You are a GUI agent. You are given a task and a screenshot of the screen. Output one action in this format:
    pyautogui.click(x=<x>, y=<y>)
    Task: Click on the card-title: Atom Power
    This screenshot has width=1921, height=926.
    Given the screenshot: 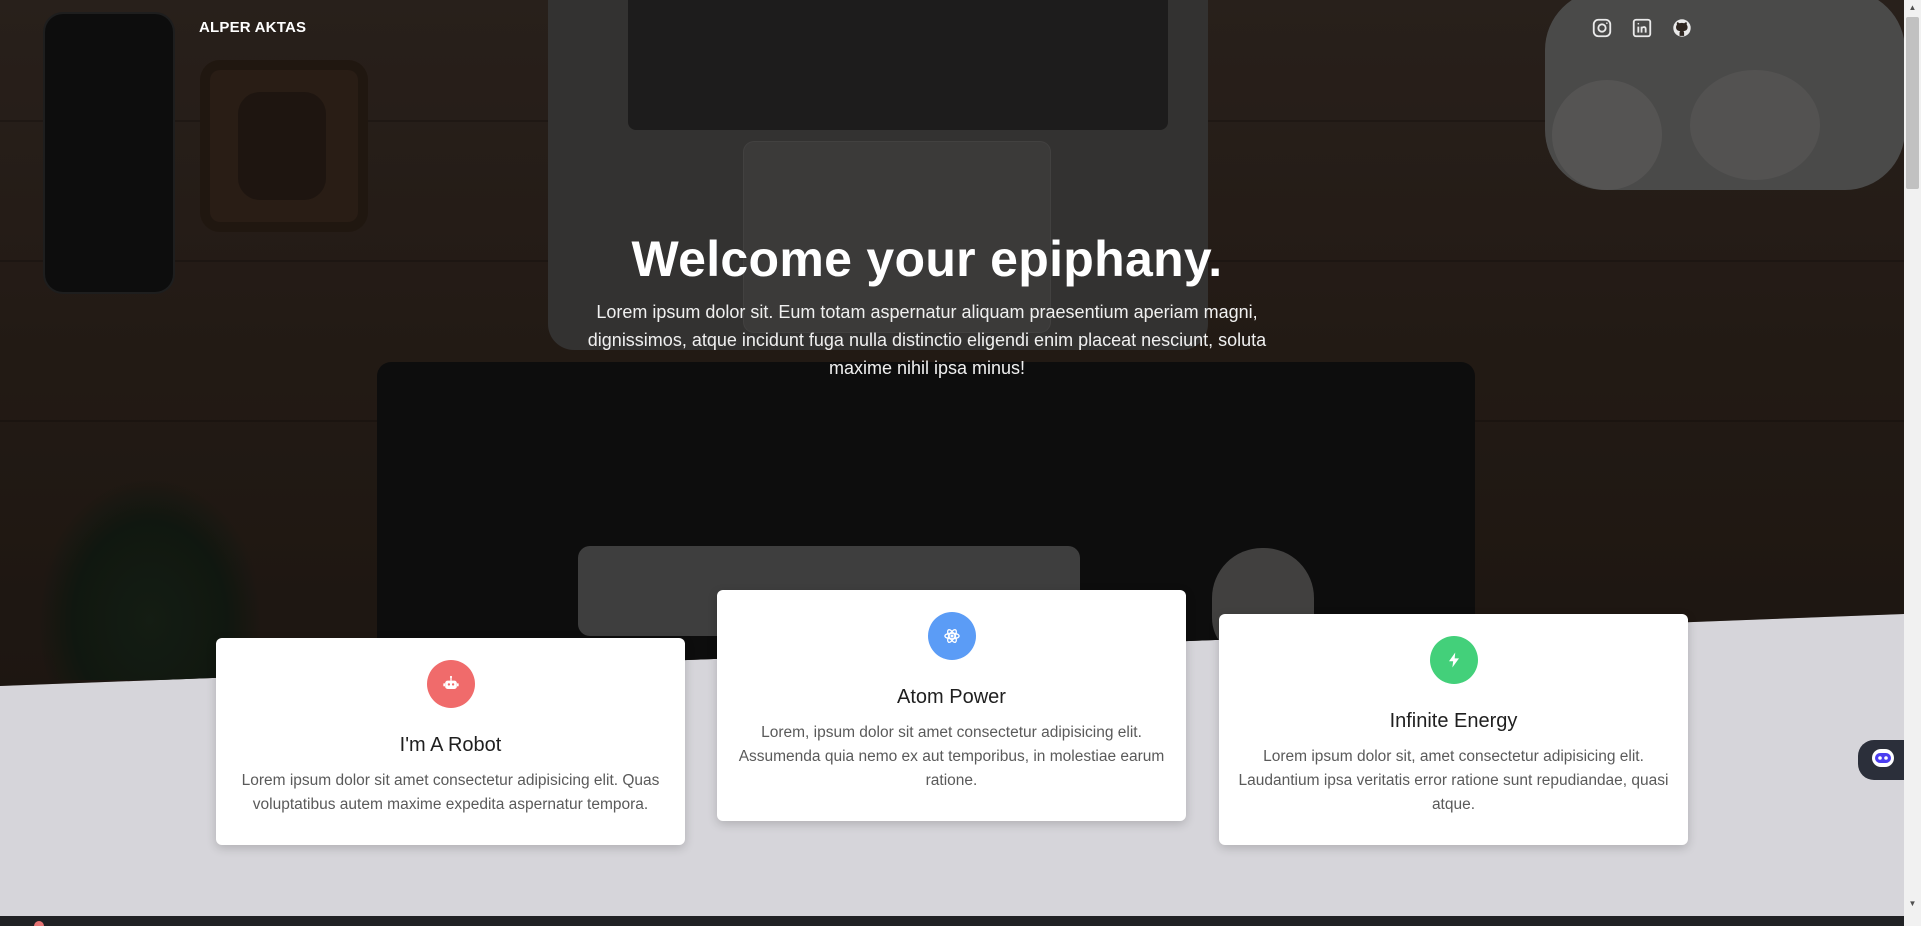 What is the action you would take?
    pyautogui.click(x=951, y=697)
    